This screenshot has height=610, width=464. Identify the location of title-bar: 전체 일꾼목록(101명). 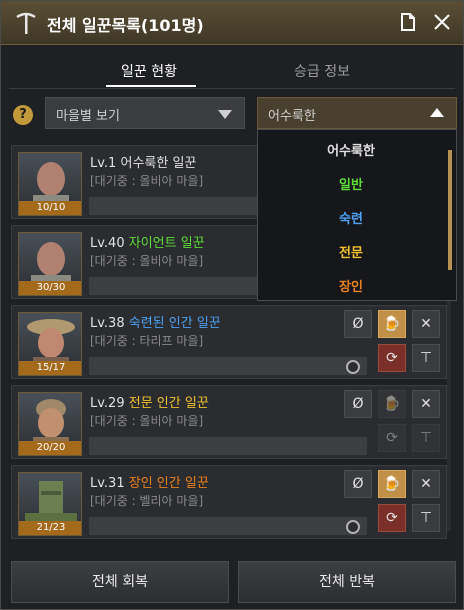
(232, 23).